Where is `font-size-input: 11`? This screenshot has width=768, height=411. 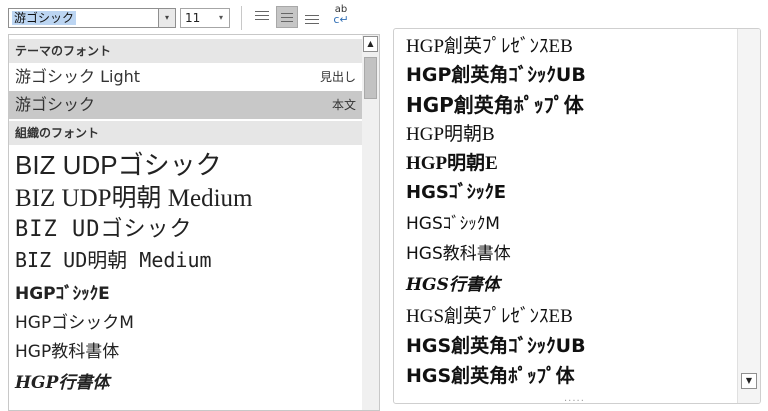
font-size-input: 11 is located at coordinates (192, 18).